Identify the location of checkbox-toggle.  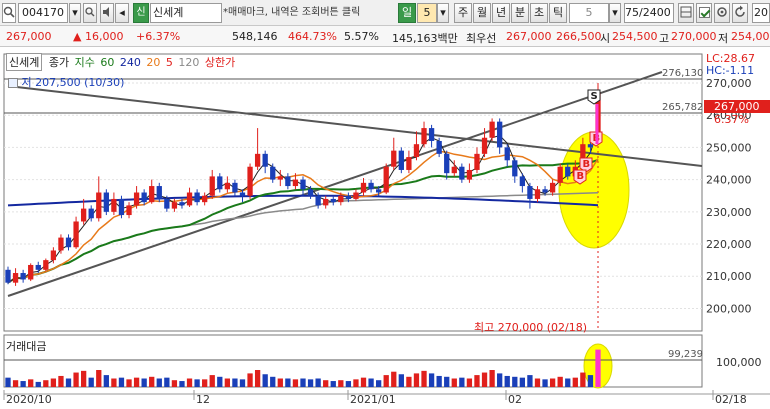
(704, 13).